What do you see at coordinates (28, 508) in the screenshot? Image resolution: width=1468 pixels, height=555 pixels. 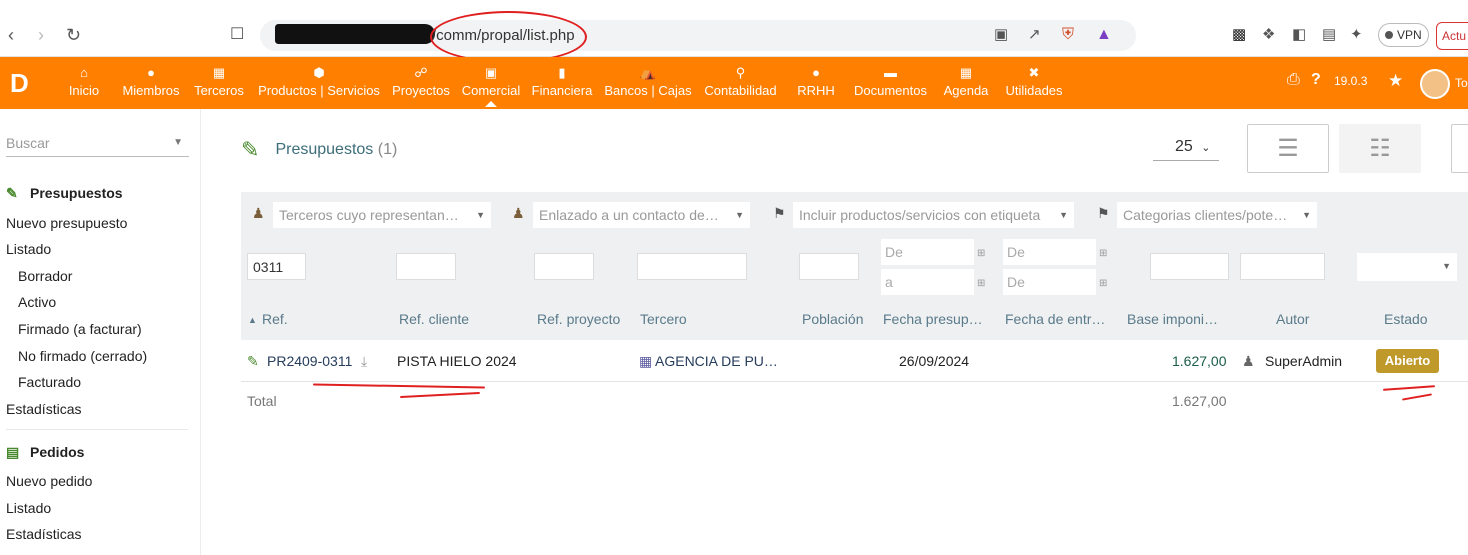 I see `sidebar-item-listado-pedidos: Listado` at bounding box center [28, 508].